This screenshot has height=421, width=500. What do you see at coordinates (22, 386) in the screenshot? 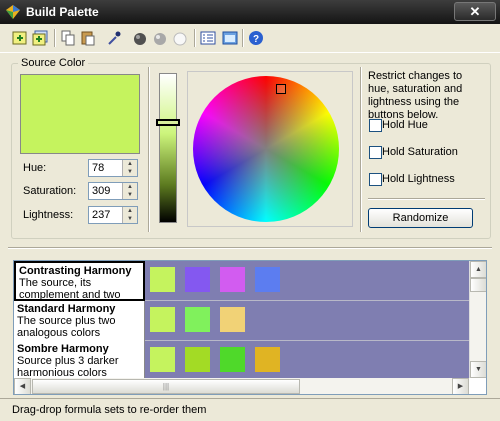
I see `scroll-left-icon: ◀` at bounding box center [22, 386].